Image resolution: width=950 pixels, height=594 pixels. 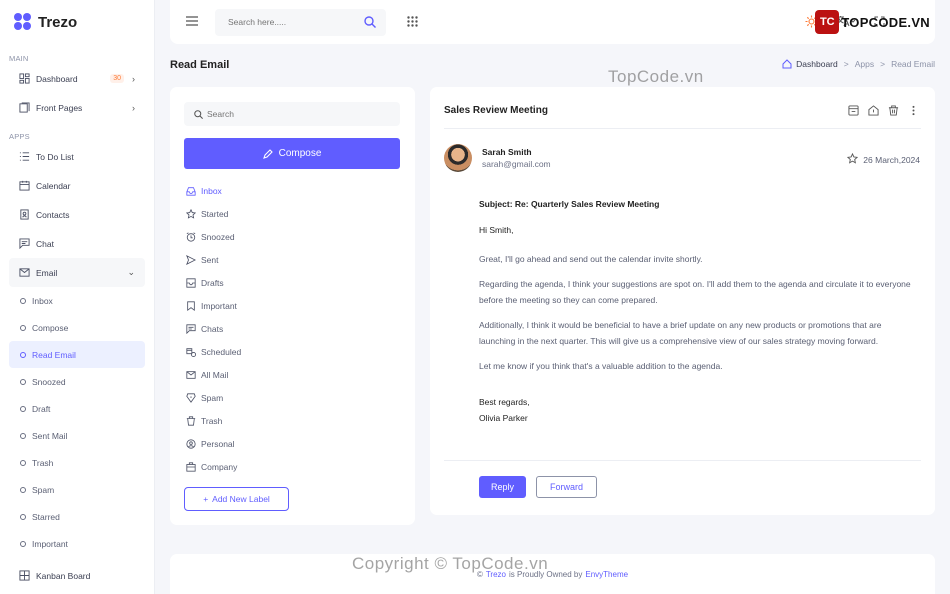 What do you see at coordinates (77, 462) in the screenshot?
I see `sidebar-subitem-trash: Trash` at bounding box center [77, 462].